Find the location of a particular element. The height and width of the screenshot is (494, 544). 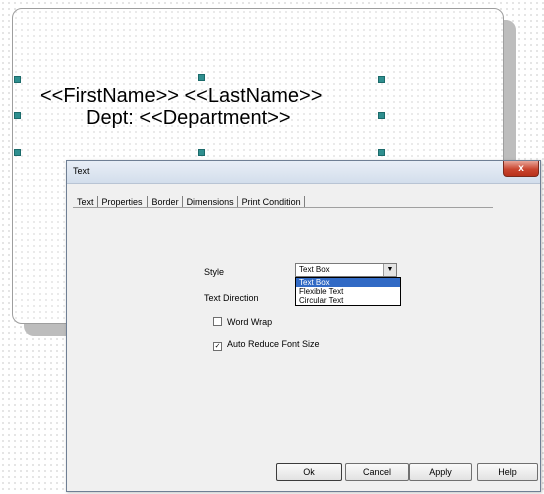

close-icon: x is located at coordinates (521, 168).